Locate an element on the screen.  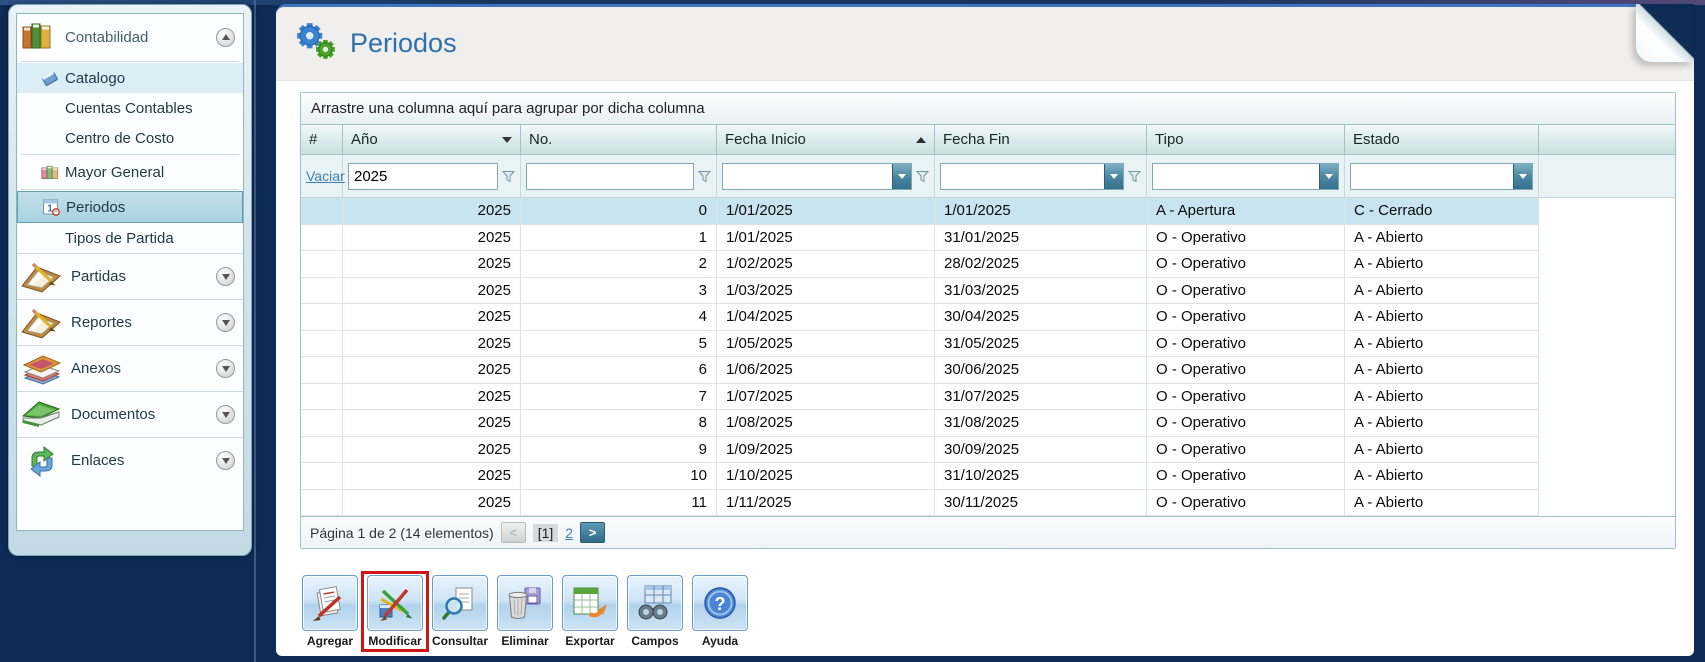
column-header-ano: Año is located at coordinates (432, 139).